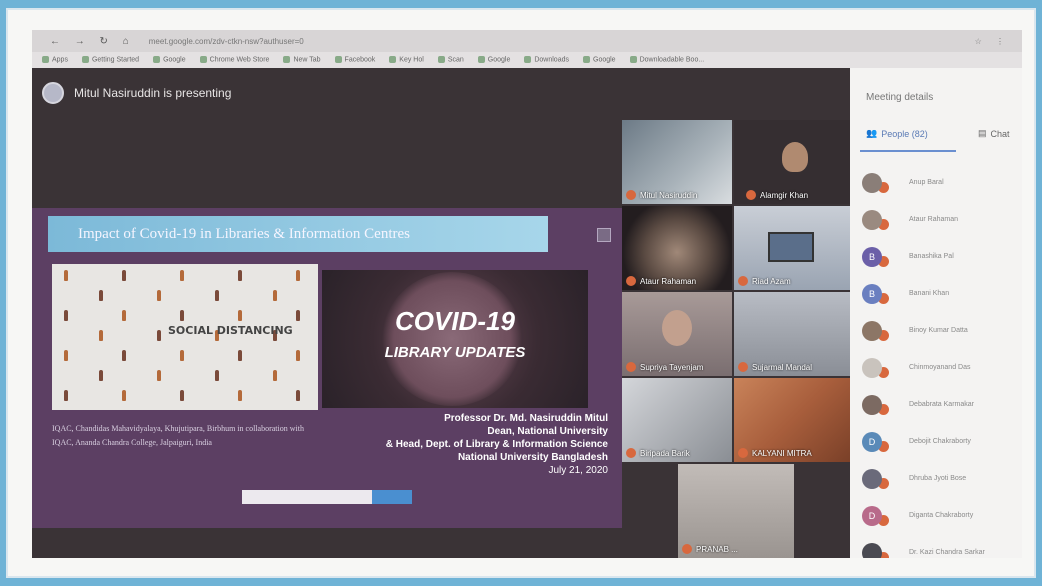  Describe the element at coordinates (792, 248) in the screenshot. I see `video-tile: Riad Azam` at that location.